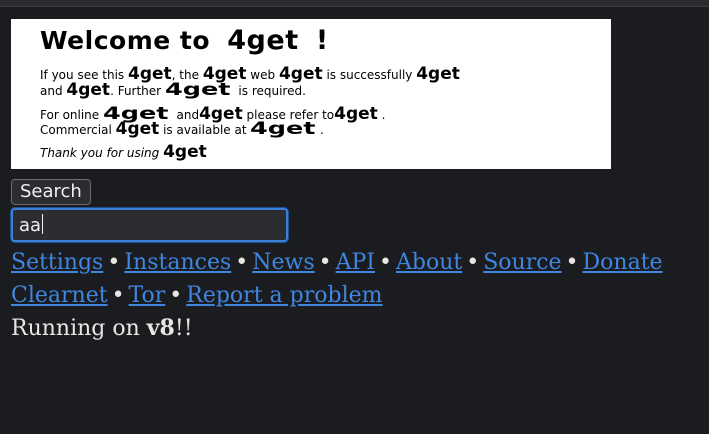 The height and width of the screenshot is (434, 709). I want to click on search-input: aa, so click(149, 225).